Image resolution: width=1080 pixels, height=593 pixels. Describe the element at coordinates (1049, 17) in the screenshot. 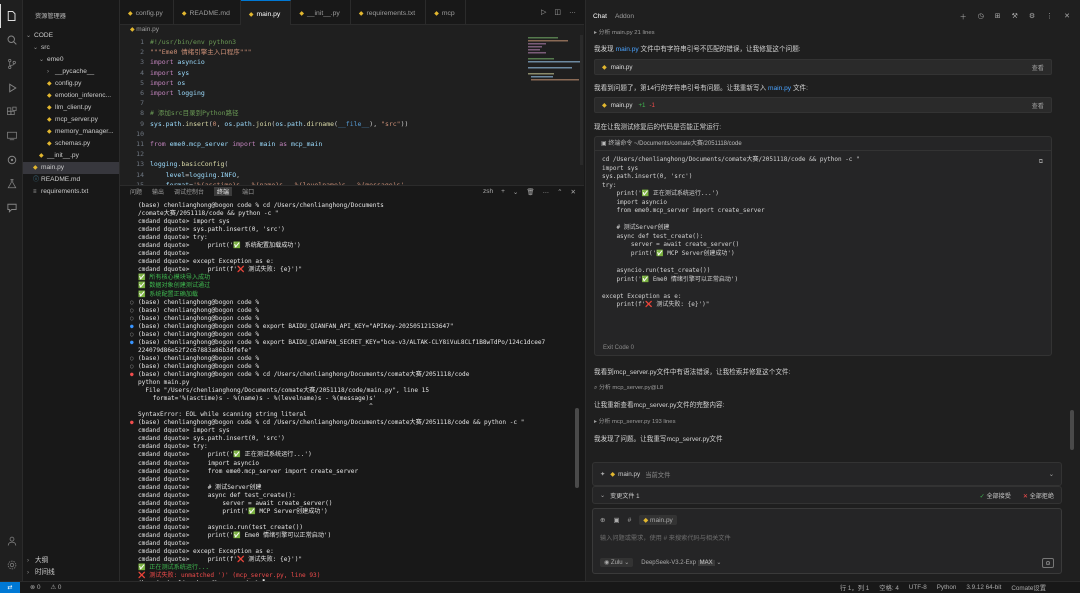

I see `more-icon: ⋮` at that location.